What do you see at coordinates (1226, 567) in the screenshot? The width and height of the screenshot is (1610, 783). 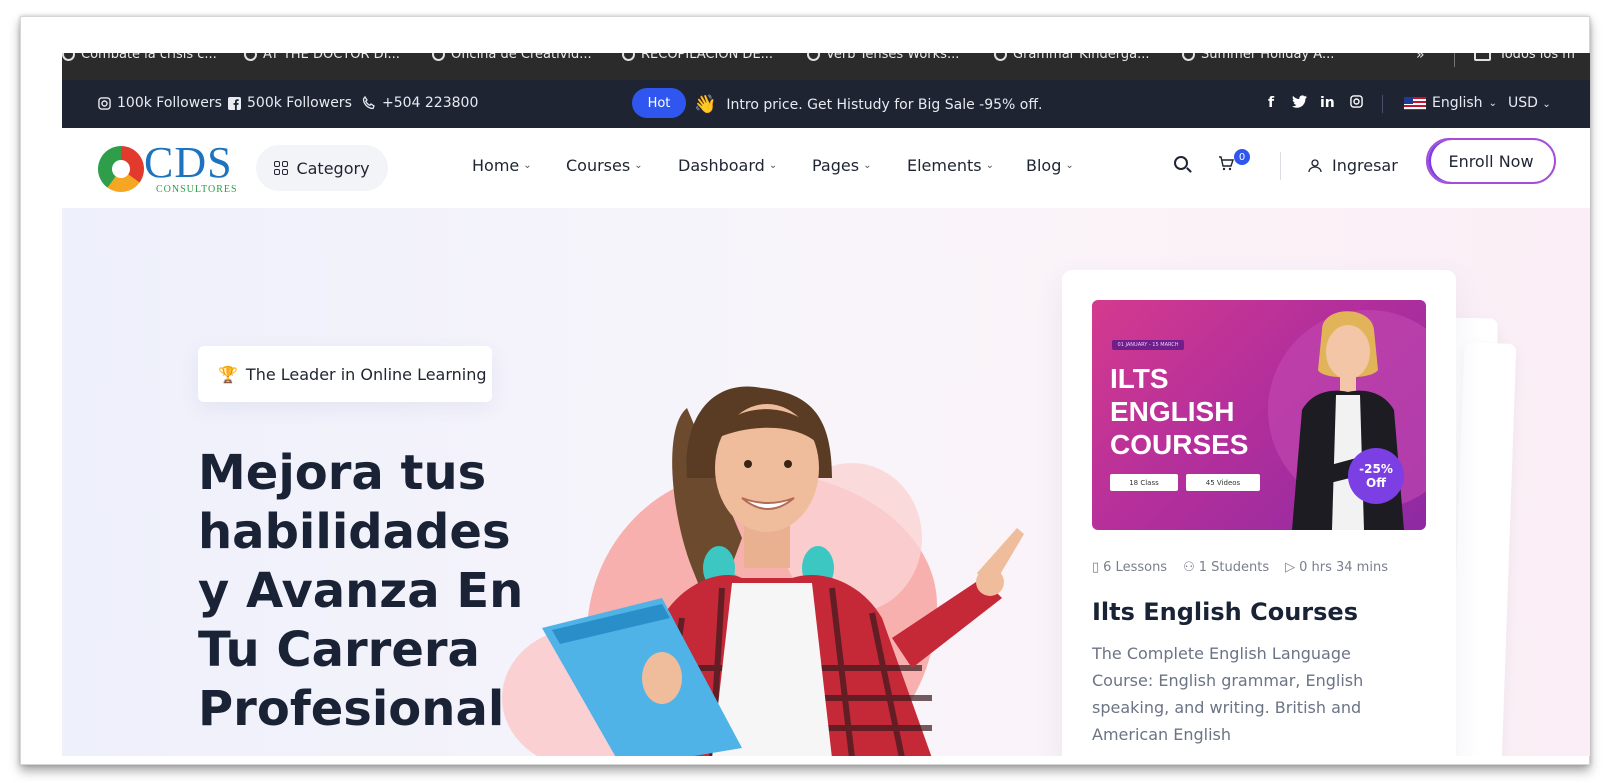 I see `students-count: ⚇ 1 Students` at bounding box center [1226, 567].